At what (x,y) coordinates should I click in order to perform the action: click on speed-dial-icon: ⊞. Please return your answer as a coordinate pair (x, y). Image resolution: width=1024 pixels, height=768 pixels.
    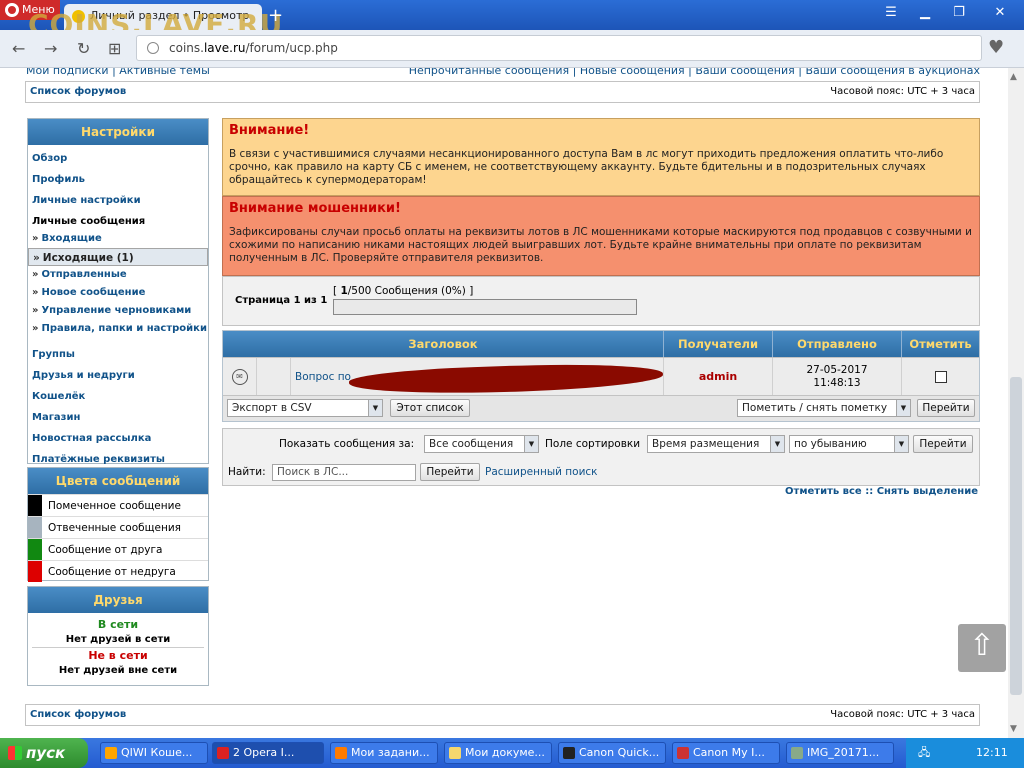
    Looking at the image, I should click on (114, 48).